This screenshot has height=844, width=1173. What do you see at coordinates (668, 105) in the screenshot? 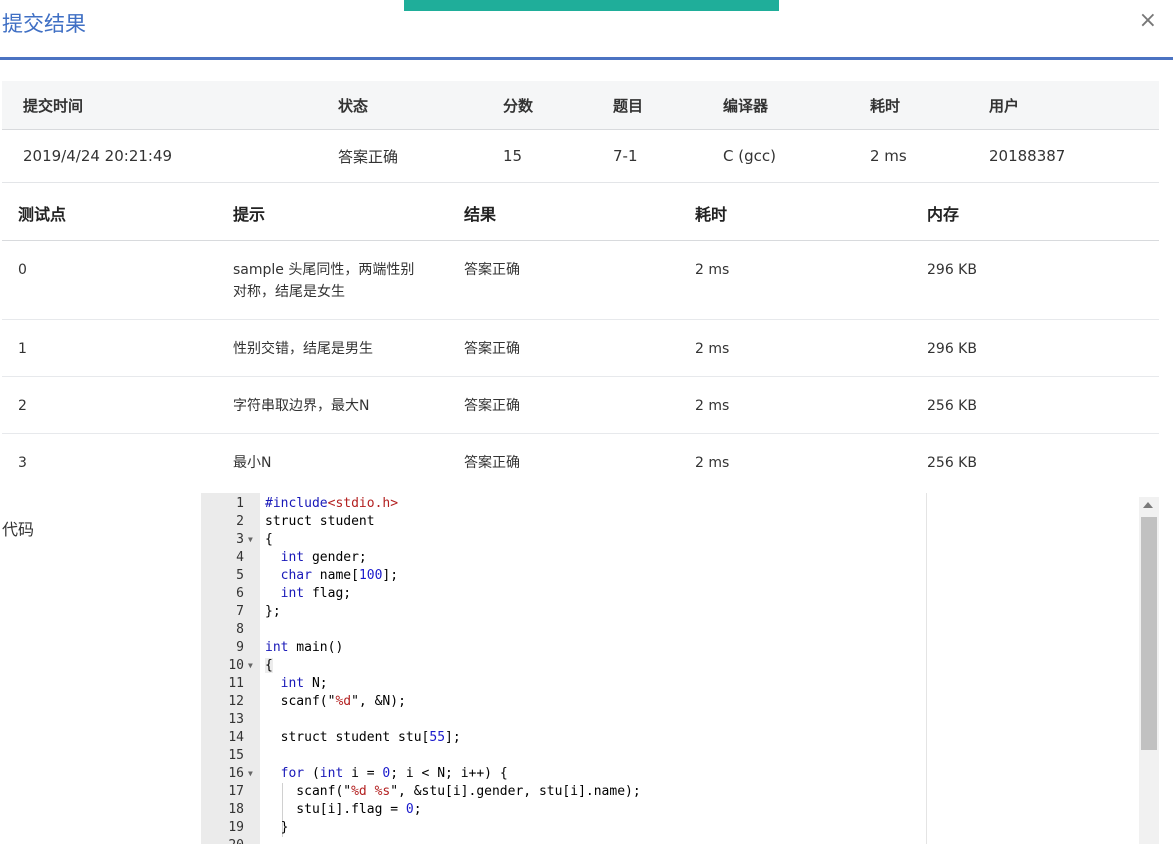
I see `header-problem: 题目` at bounding box center [668, 105].